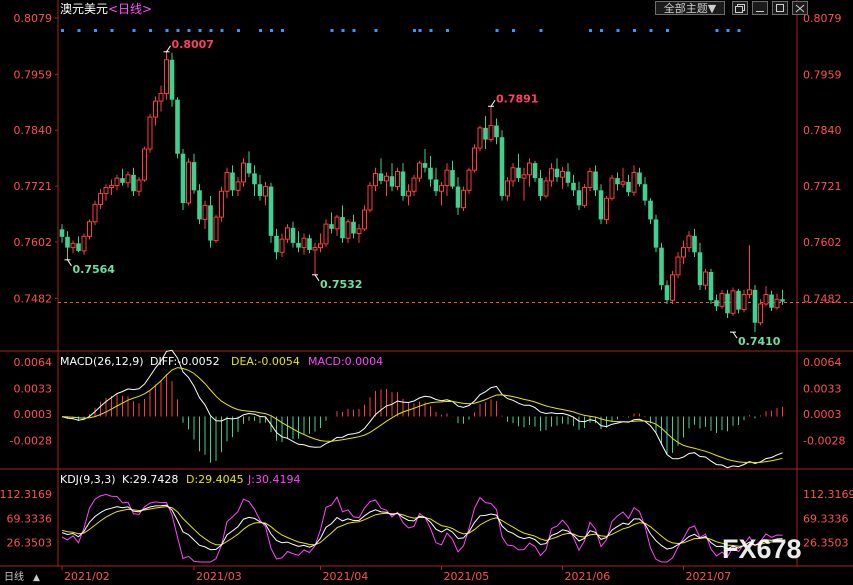 The image size is (853, 585). Describe the element at coordinates (30, 518) in the screenshot. I see `kdj-y-tick-left: 69.3336` at that location.